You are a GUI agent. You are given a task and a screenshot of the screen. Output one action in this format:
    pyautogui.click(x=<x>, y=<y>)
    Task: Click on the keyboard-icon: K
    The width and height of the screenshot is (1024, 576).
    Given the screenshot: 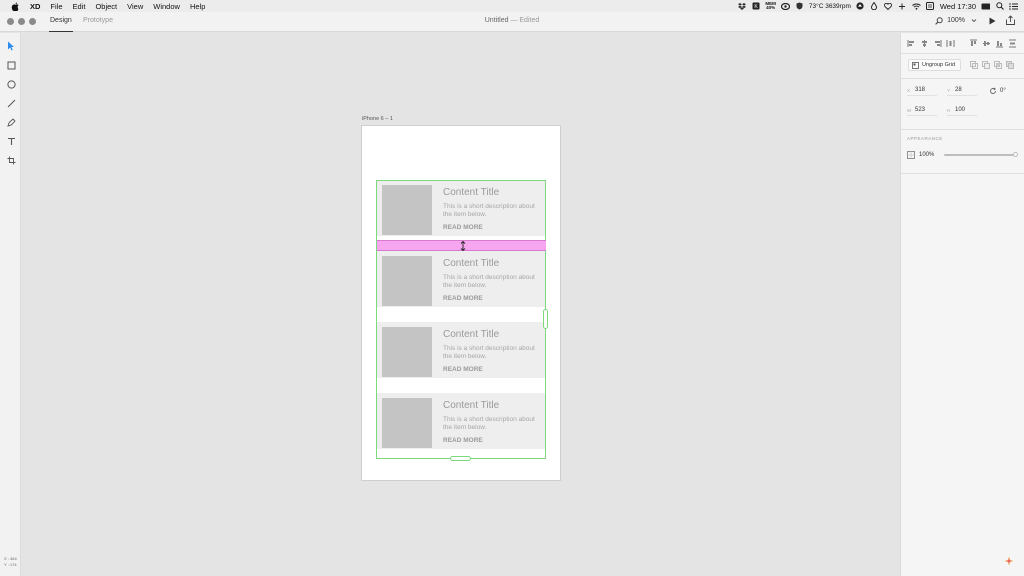 What is the action you would take?
    pyautogui.click(x=755, y=6)
    